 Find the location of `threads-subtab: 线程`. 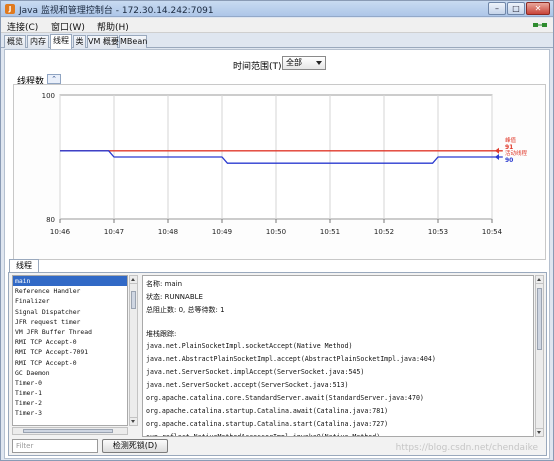

threads-subtab: 线程 is located at coordinates (24, 265).